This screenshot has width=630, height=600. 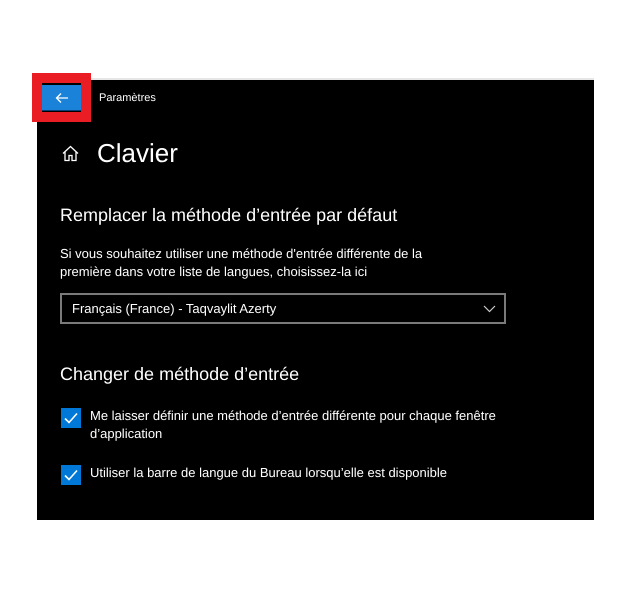 What do you see at coordinates (242, 263) in the screenshot?
I see `description-text: Si vous souhaitez utiliser une méthode d'entrée différente de la première dans votre liste de langues, choisissez-la ici` at bounding box center [242, 263].